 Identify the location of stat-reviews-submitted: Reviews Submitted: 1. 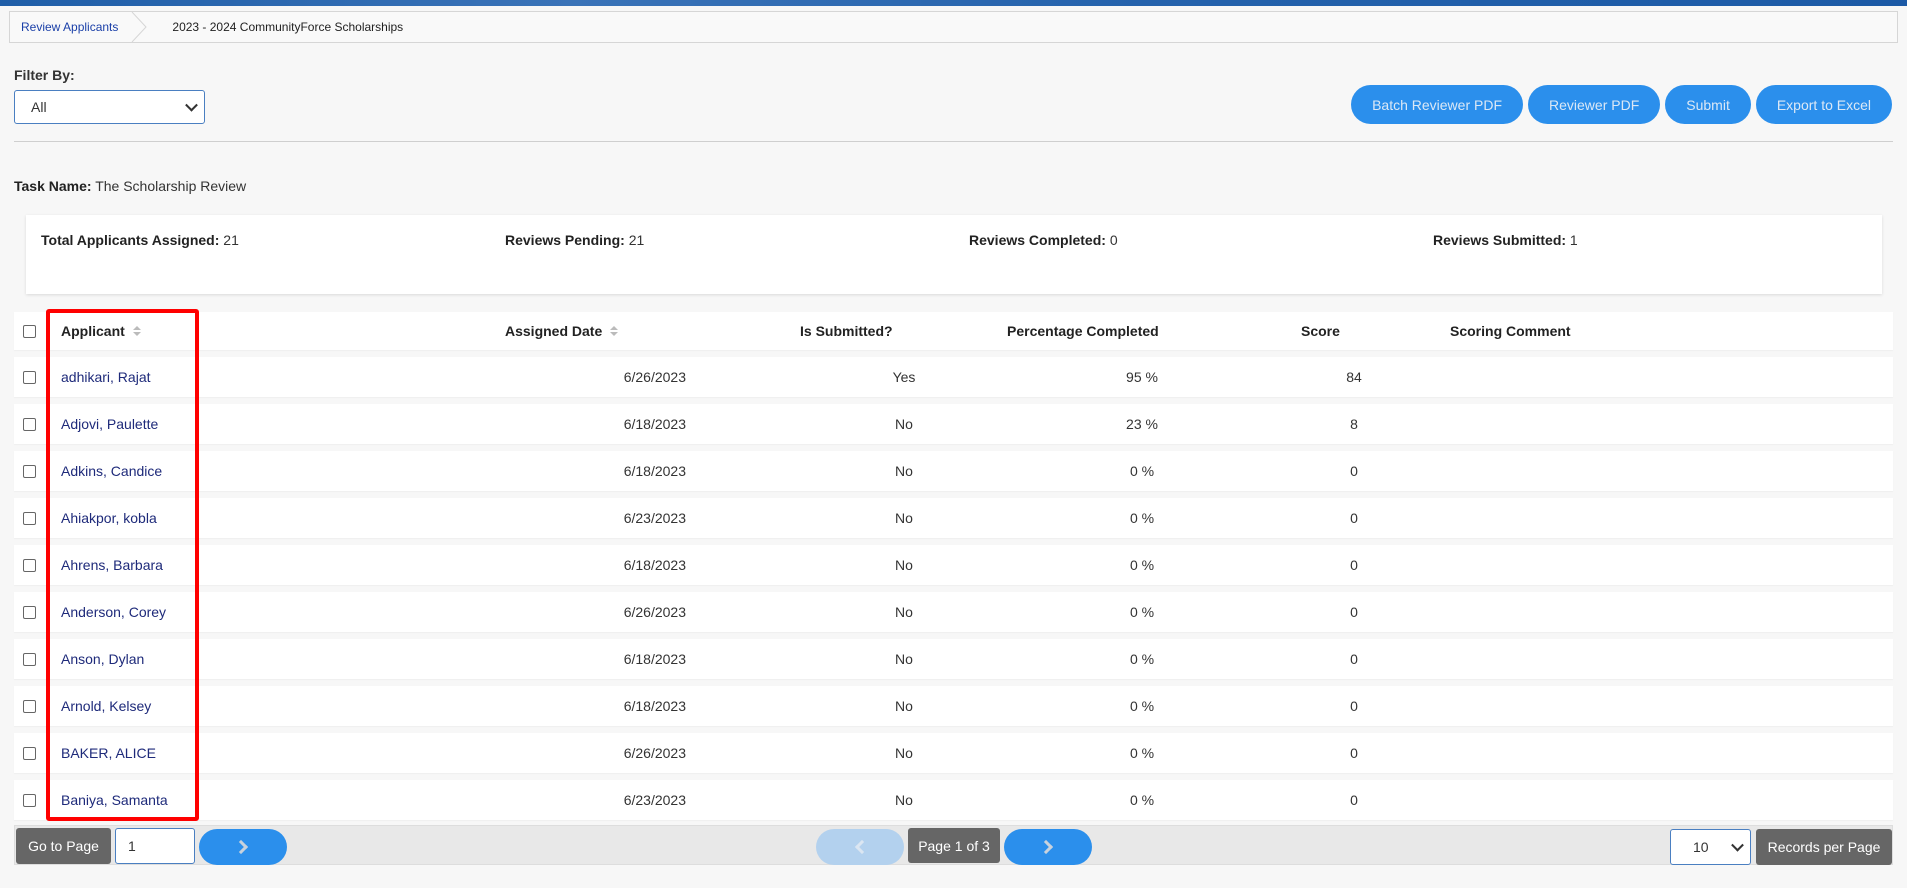
(1505, 240).